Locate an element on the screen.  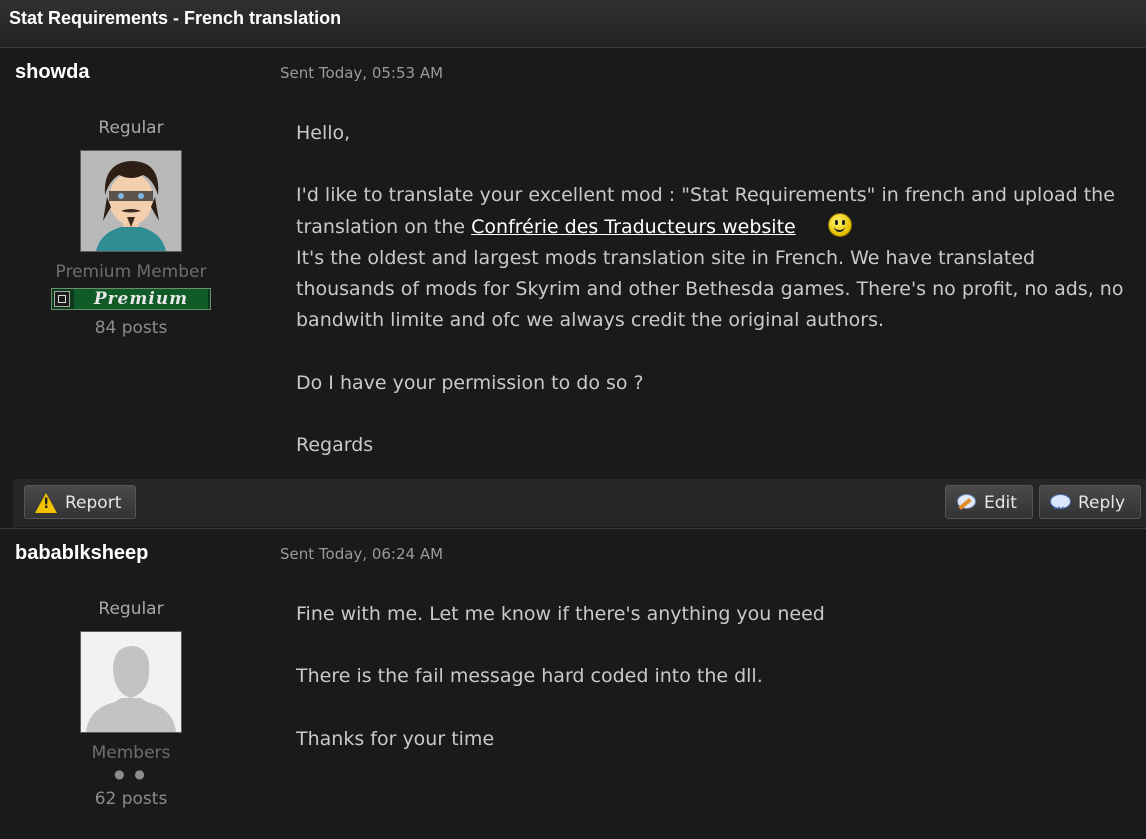
premium-badge: Premium is located at coordinates (131, 299).